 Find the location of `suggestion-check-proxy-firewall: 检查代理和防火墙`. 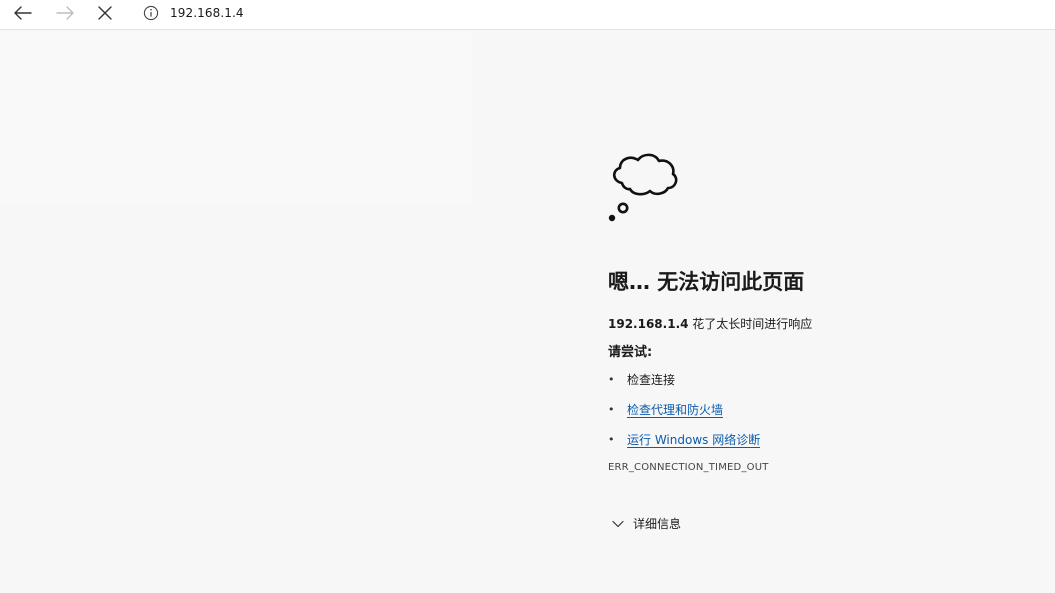

suggestion-check-proxy-firewall: 检查代理和防火墙 is located at coordinates (818, 410).